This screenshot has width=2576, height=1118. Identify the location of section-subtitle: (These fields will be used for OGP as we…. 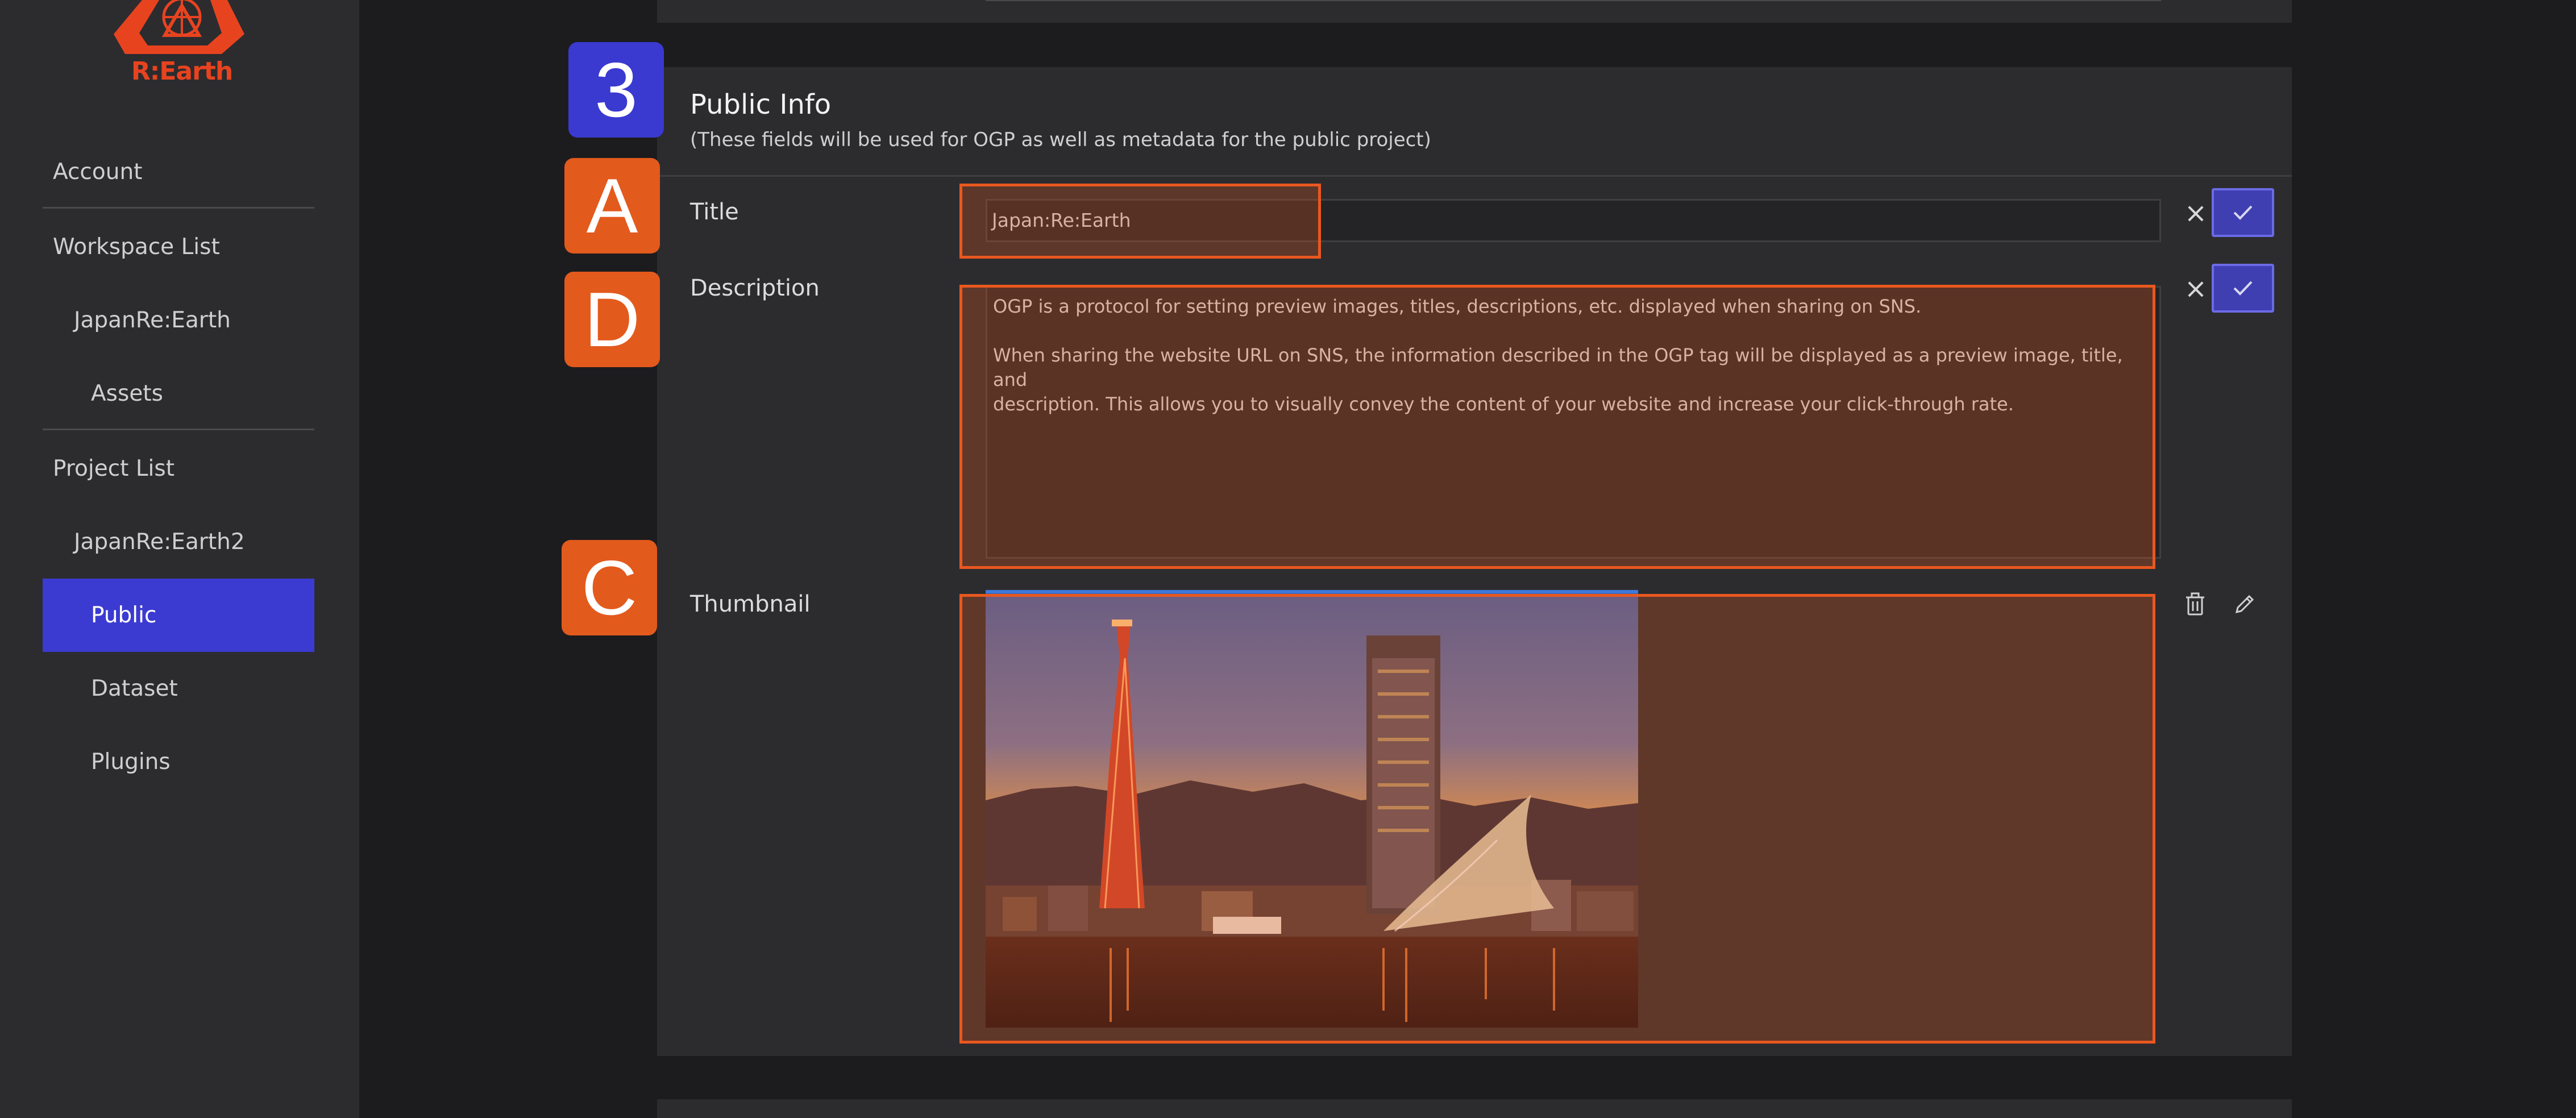
(1060, 140).